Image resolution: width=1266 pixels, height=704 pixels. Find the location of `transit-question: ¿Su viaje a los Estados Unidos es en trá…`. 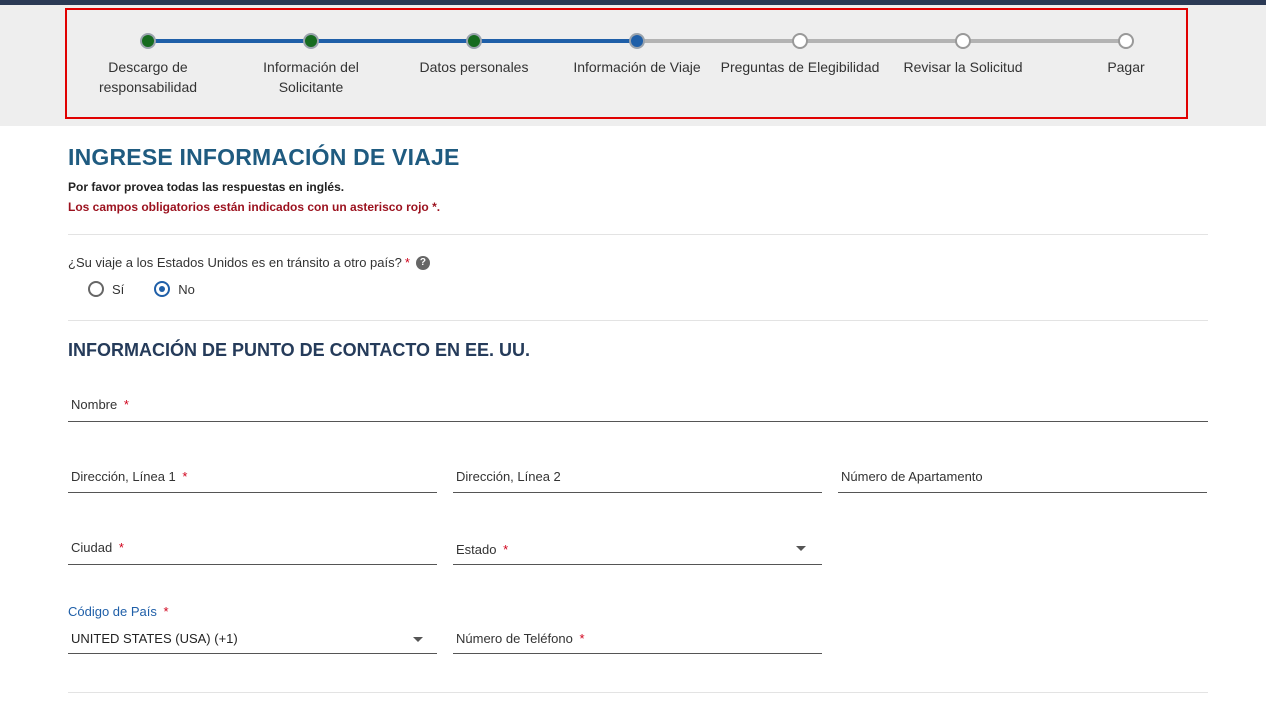

transit-question: ¿Su viaje a los Estados Unidos es en trá… is located at coordinates (249, 262).